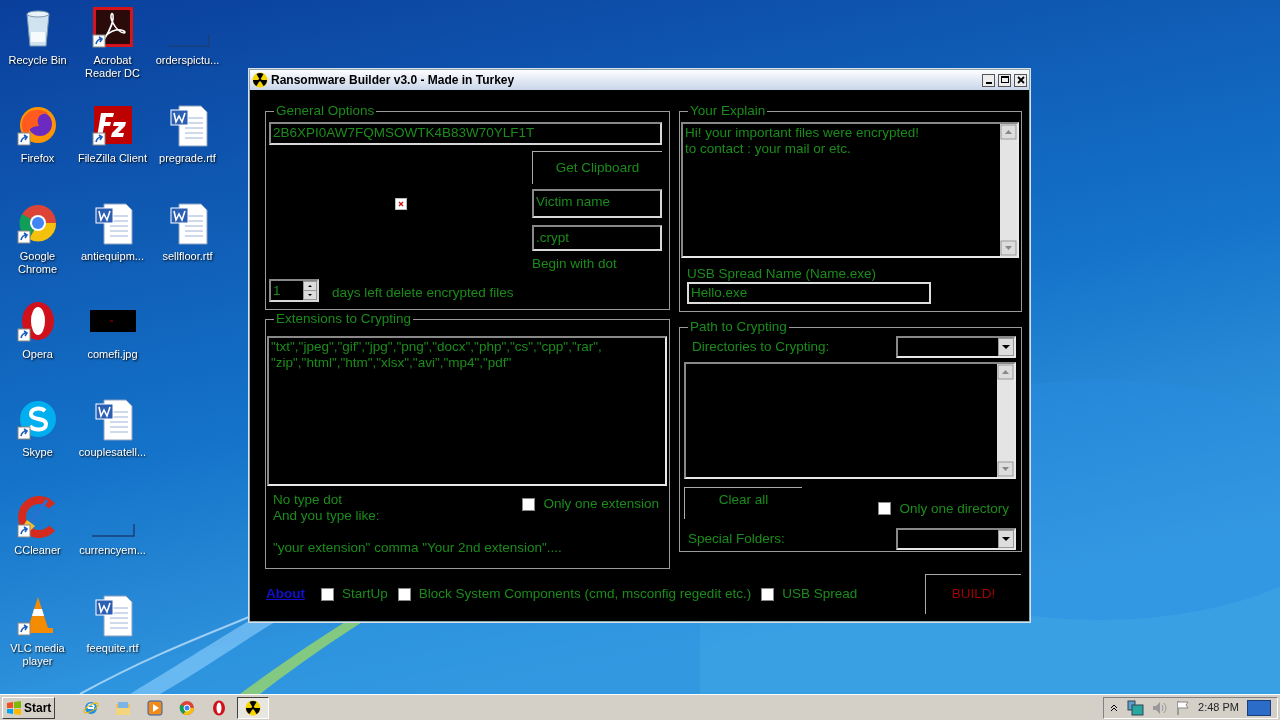 The width and height of the screenshot is (1280, 720). Describe the element at coordinates (809, 293) in the screenshot. I see `usb-name-field: Hello.exe` at that location.